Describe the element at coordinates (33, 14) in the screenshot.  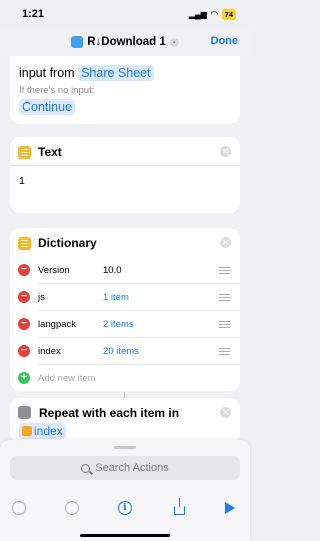
I see `status-time: 1:21` at that location.